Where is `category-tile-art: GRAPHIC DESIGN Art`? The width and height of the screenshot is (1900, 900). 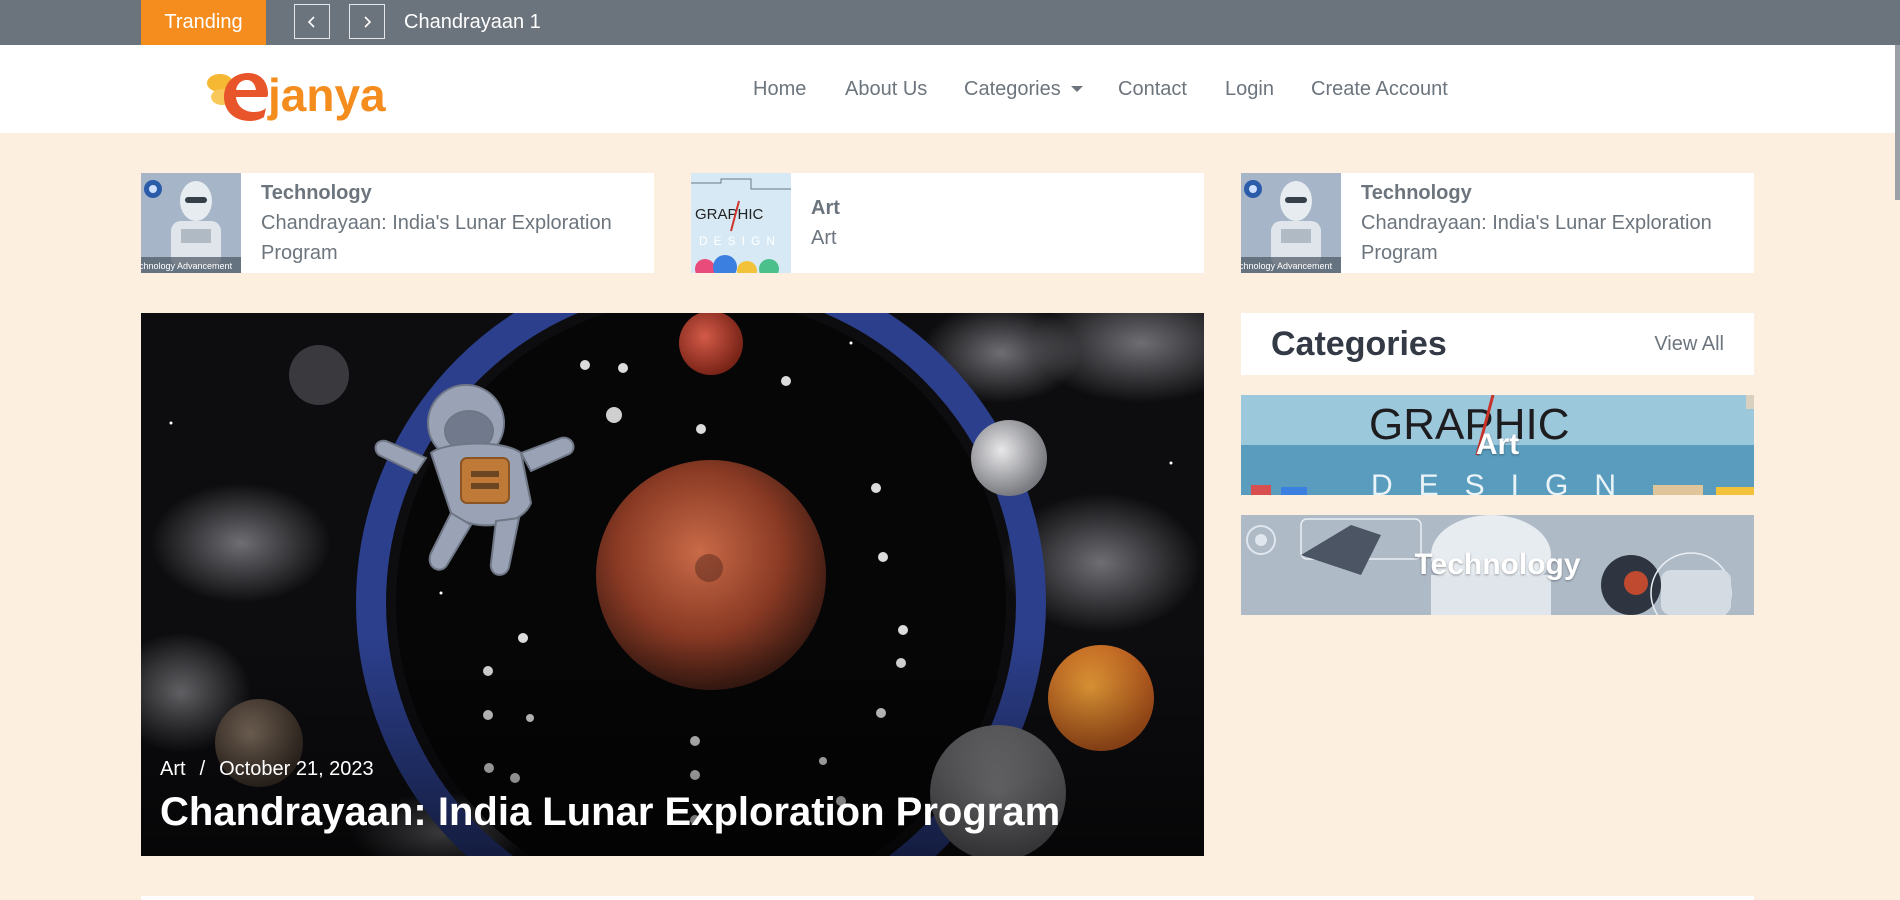 category-tile-art: GRAPHIC DESIGN Art is located at coordinates (1497, 445).